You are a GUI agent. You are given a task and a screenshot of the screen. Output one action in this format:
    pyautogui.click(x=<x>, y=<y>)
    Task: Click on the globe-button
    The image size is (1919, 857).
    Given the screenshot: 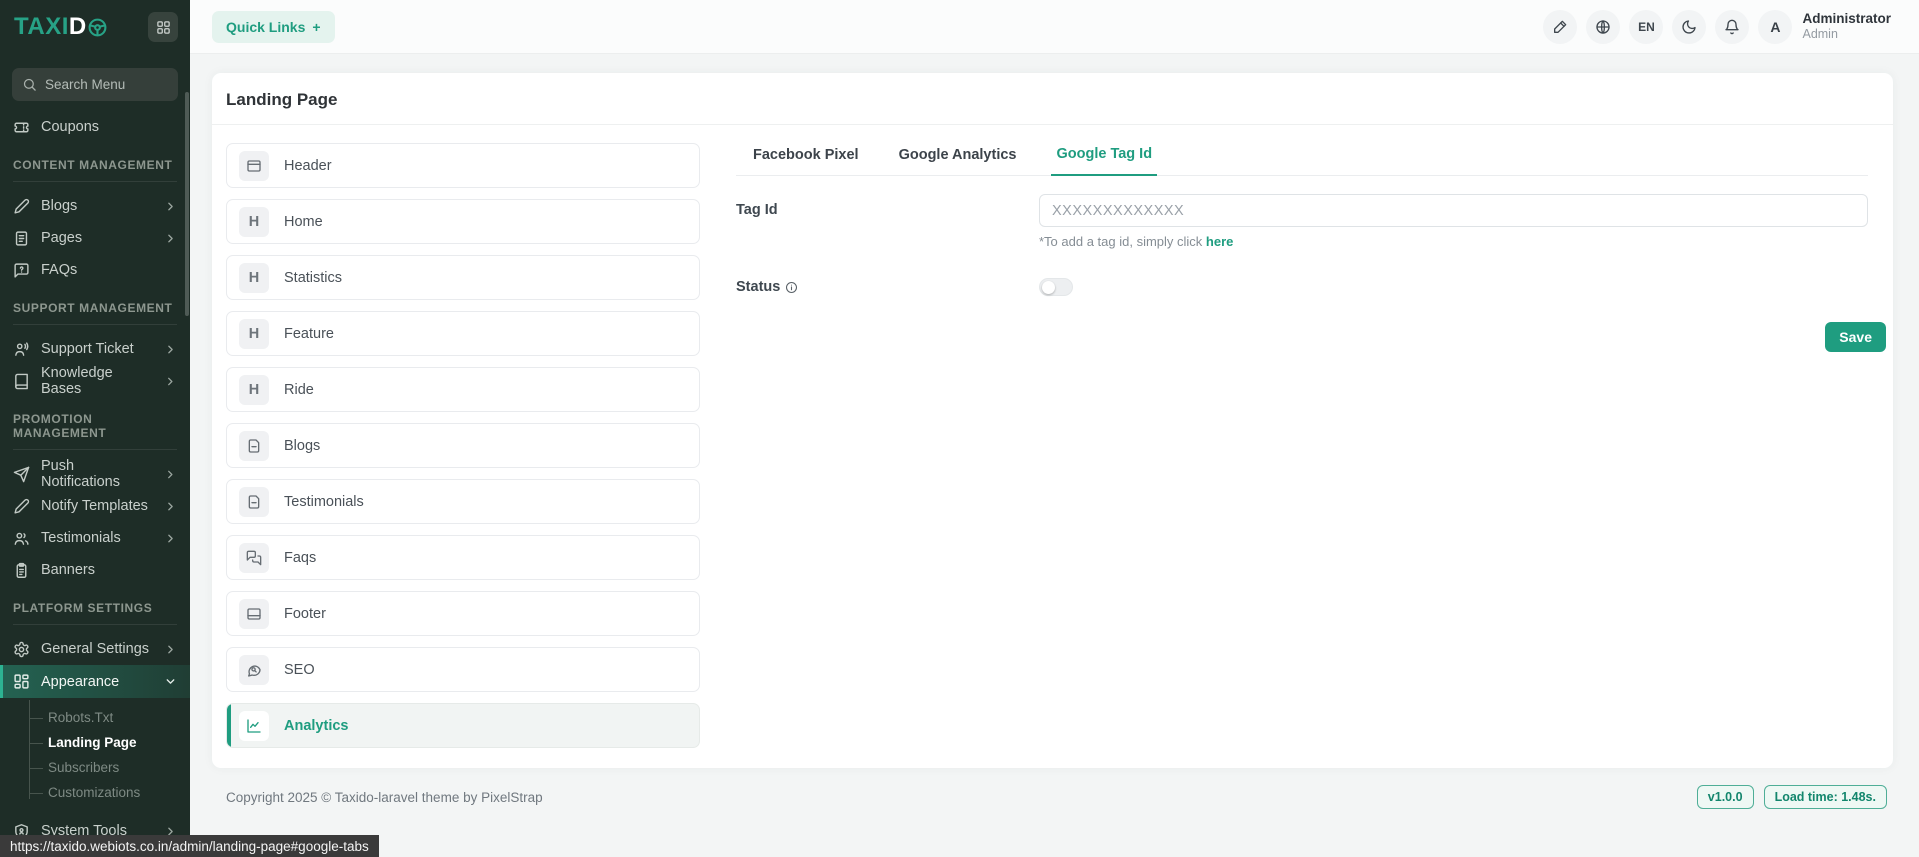 What is the action you would take?
    pyautogui.click(x=1603, y=26)
    